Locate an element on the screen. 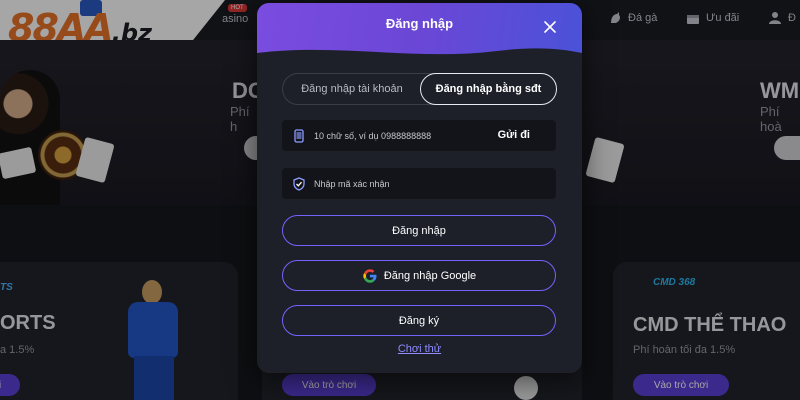 The image size is (800, 400). modal-title: Đăng nhập is located at coordinates (419, 23).